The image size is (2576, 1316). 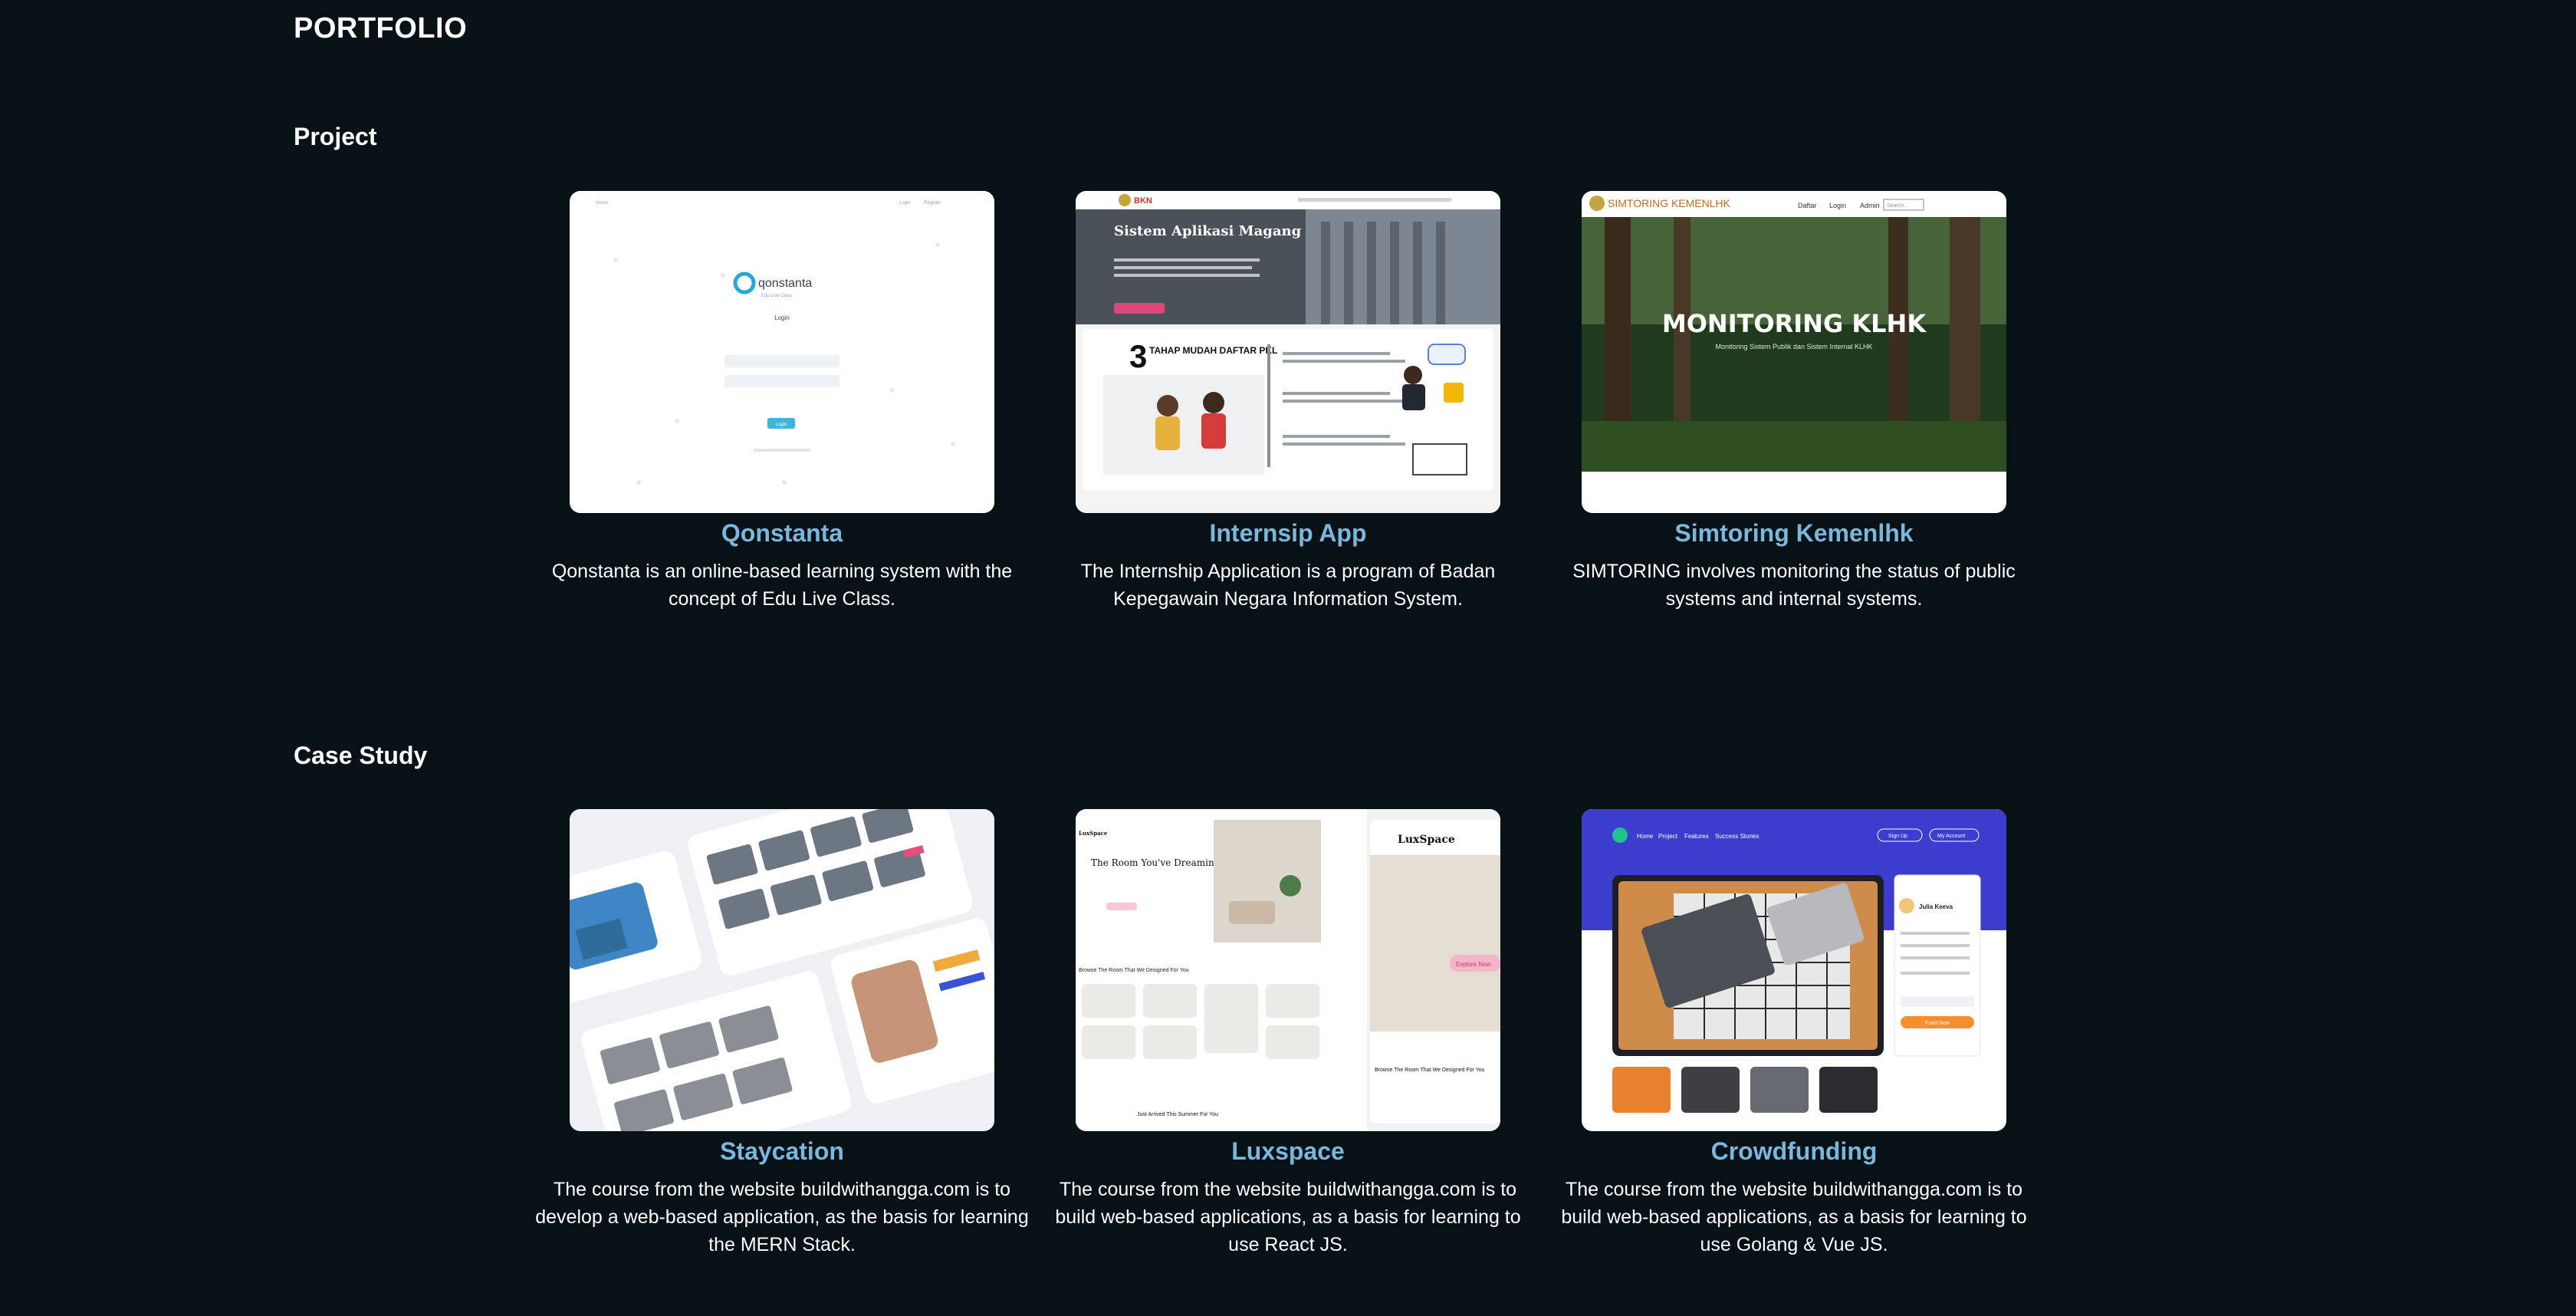 I want to click on internship-banner-number: 3, so click(x=1138, y=356).